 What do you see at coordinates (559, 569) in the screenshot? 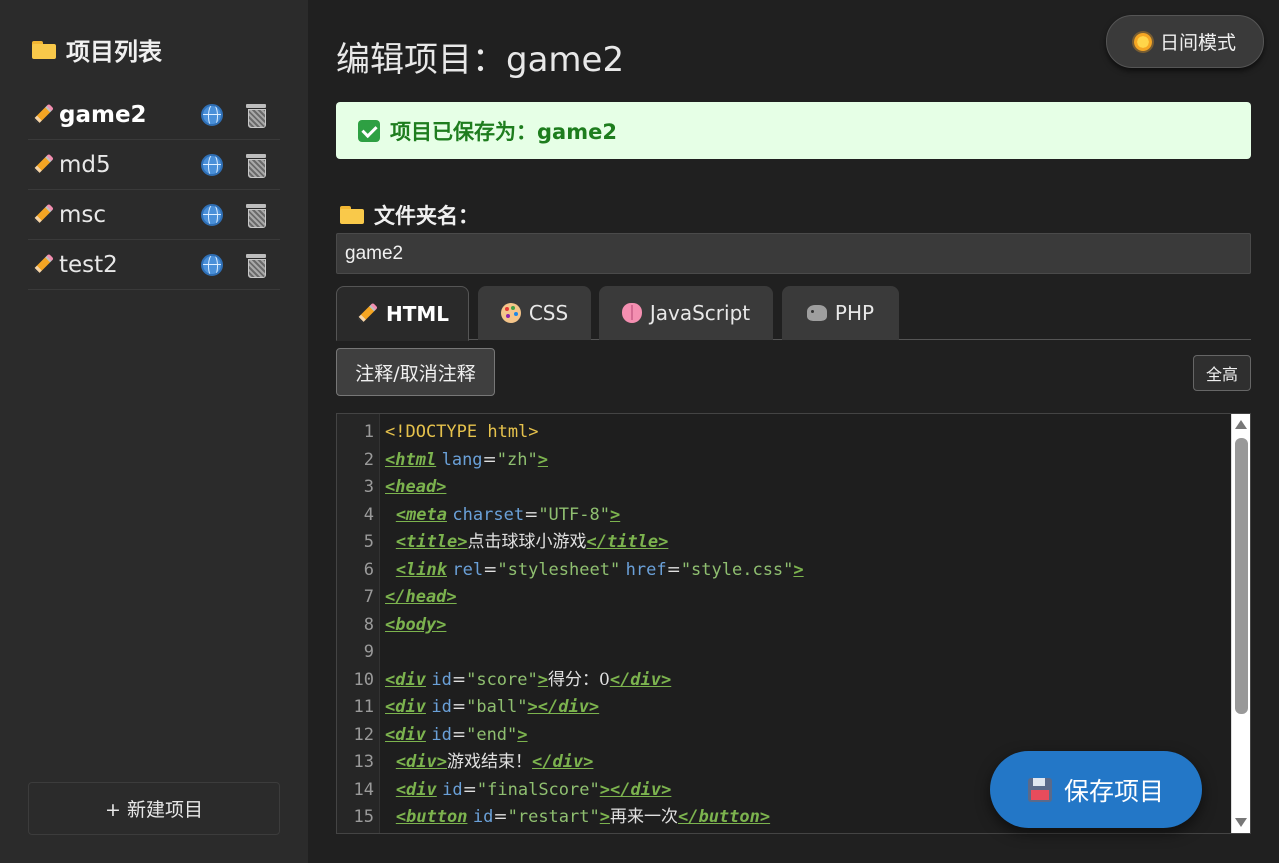
I see `code-token: "stylesheet"` at bounding box center [559, 569].